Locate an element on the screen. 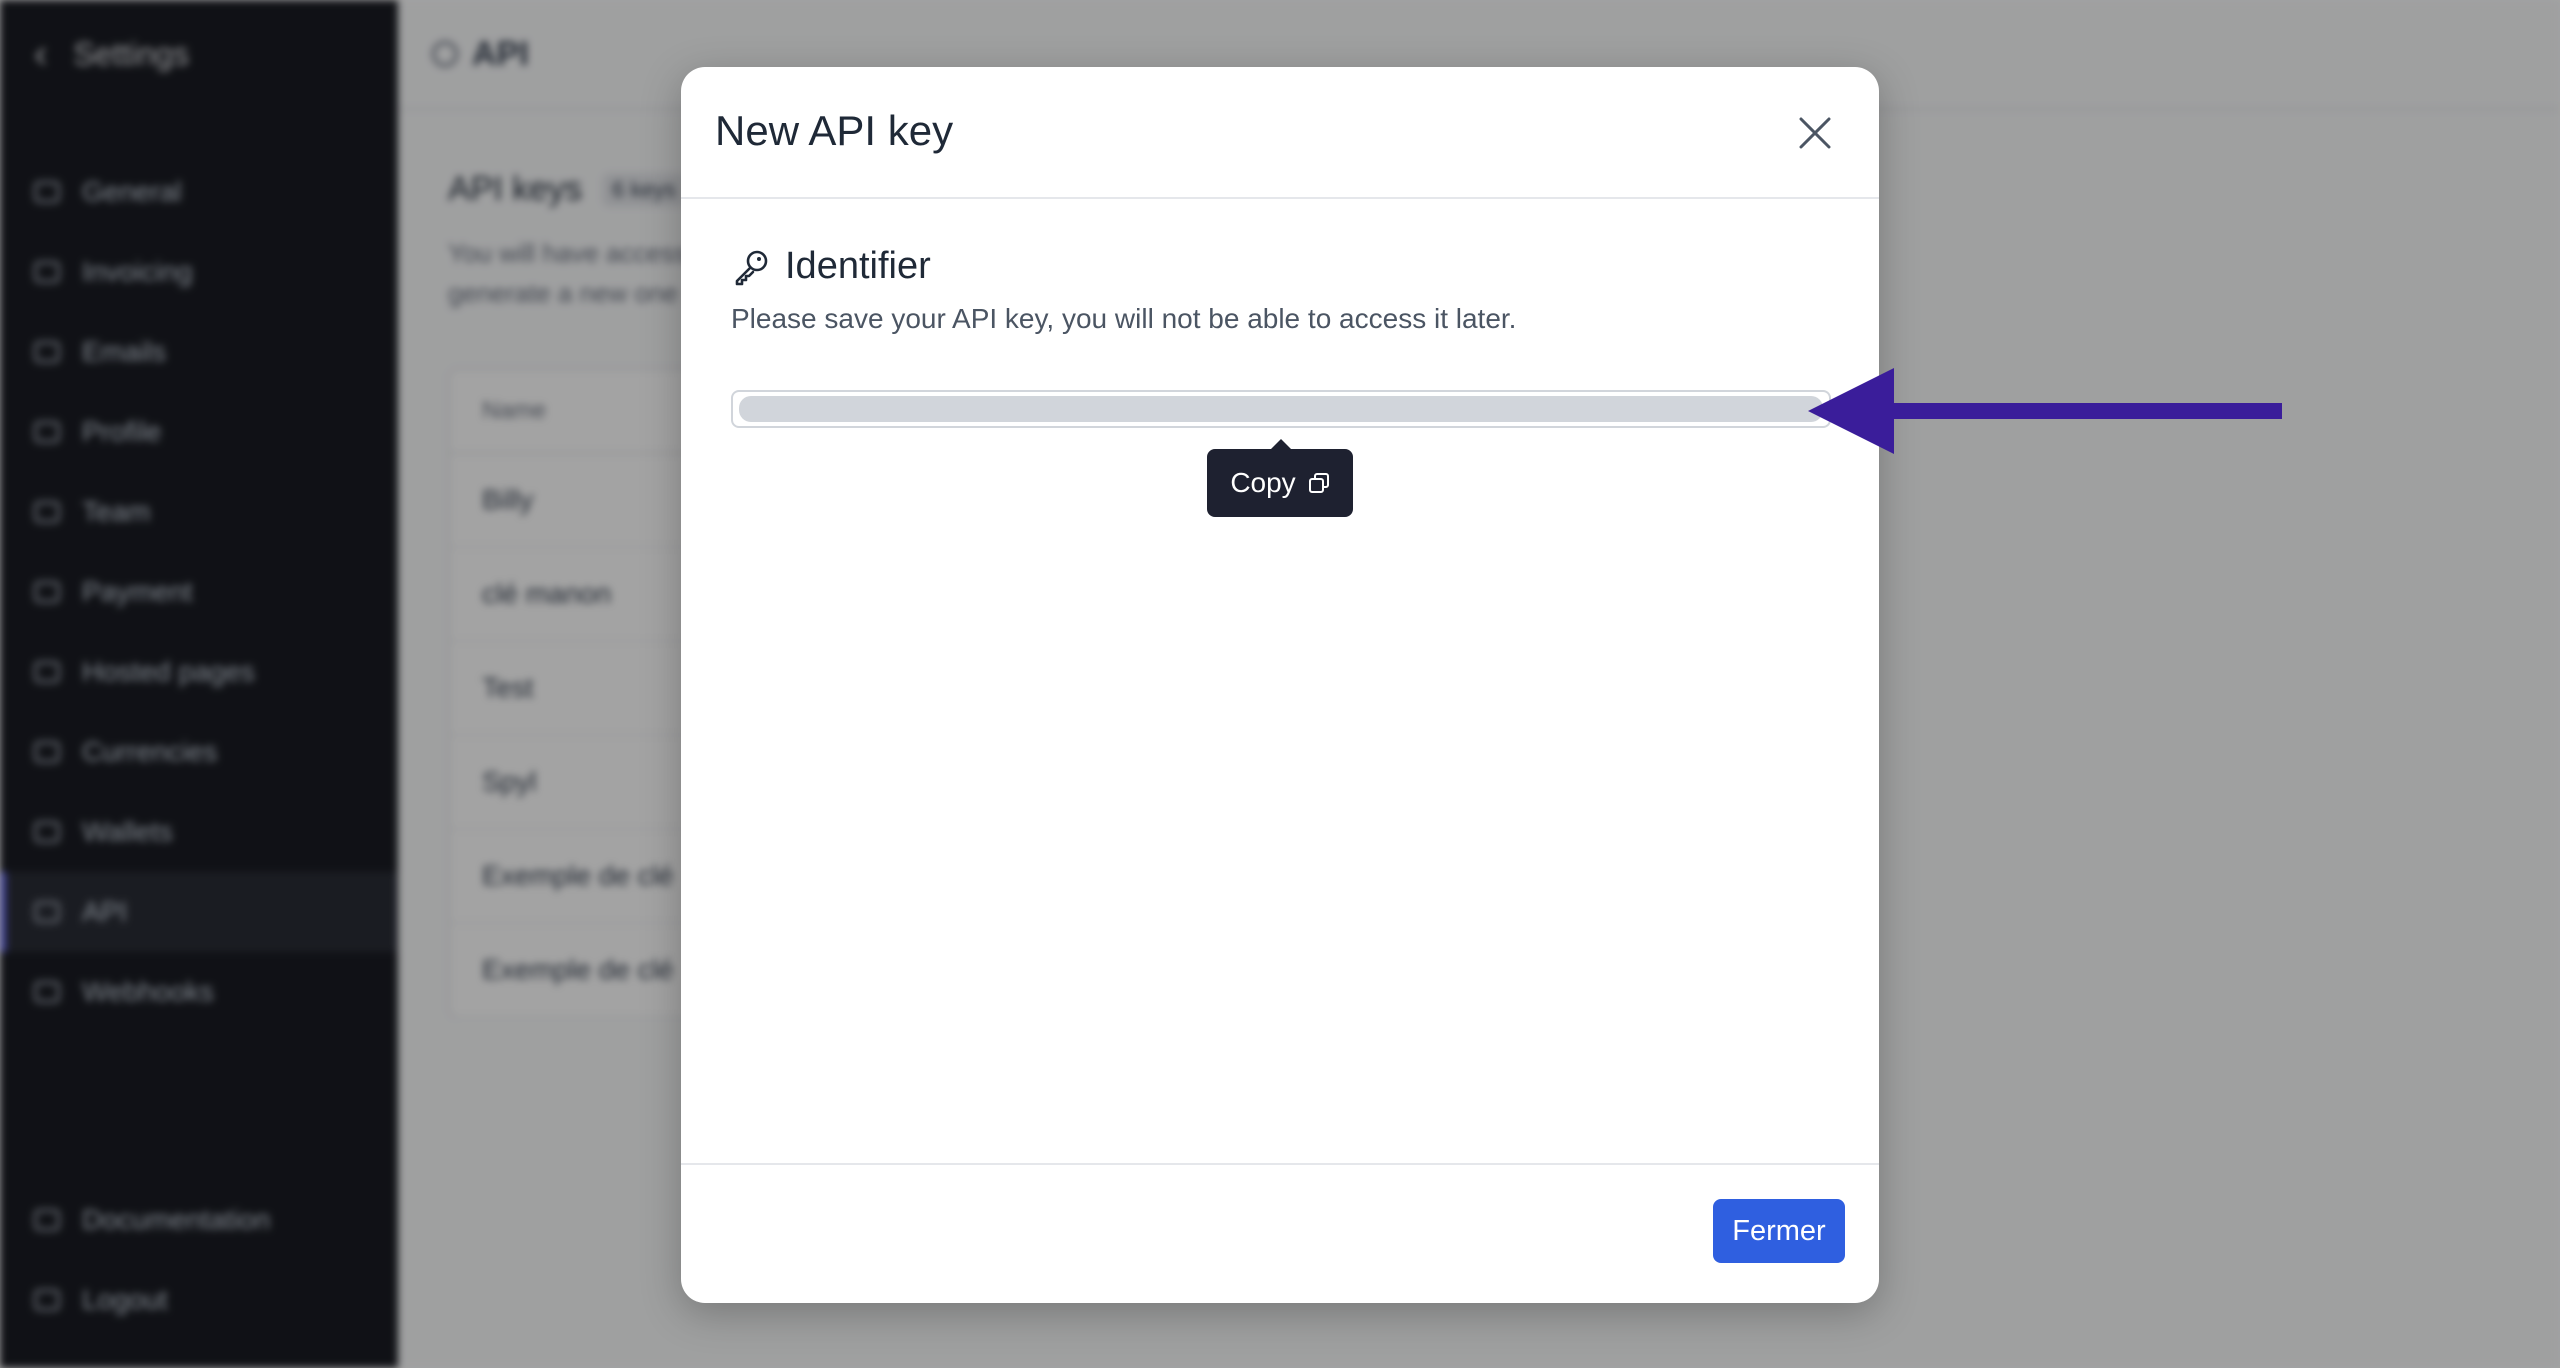  modal-title: New API key is located at coordinates (834, 130).